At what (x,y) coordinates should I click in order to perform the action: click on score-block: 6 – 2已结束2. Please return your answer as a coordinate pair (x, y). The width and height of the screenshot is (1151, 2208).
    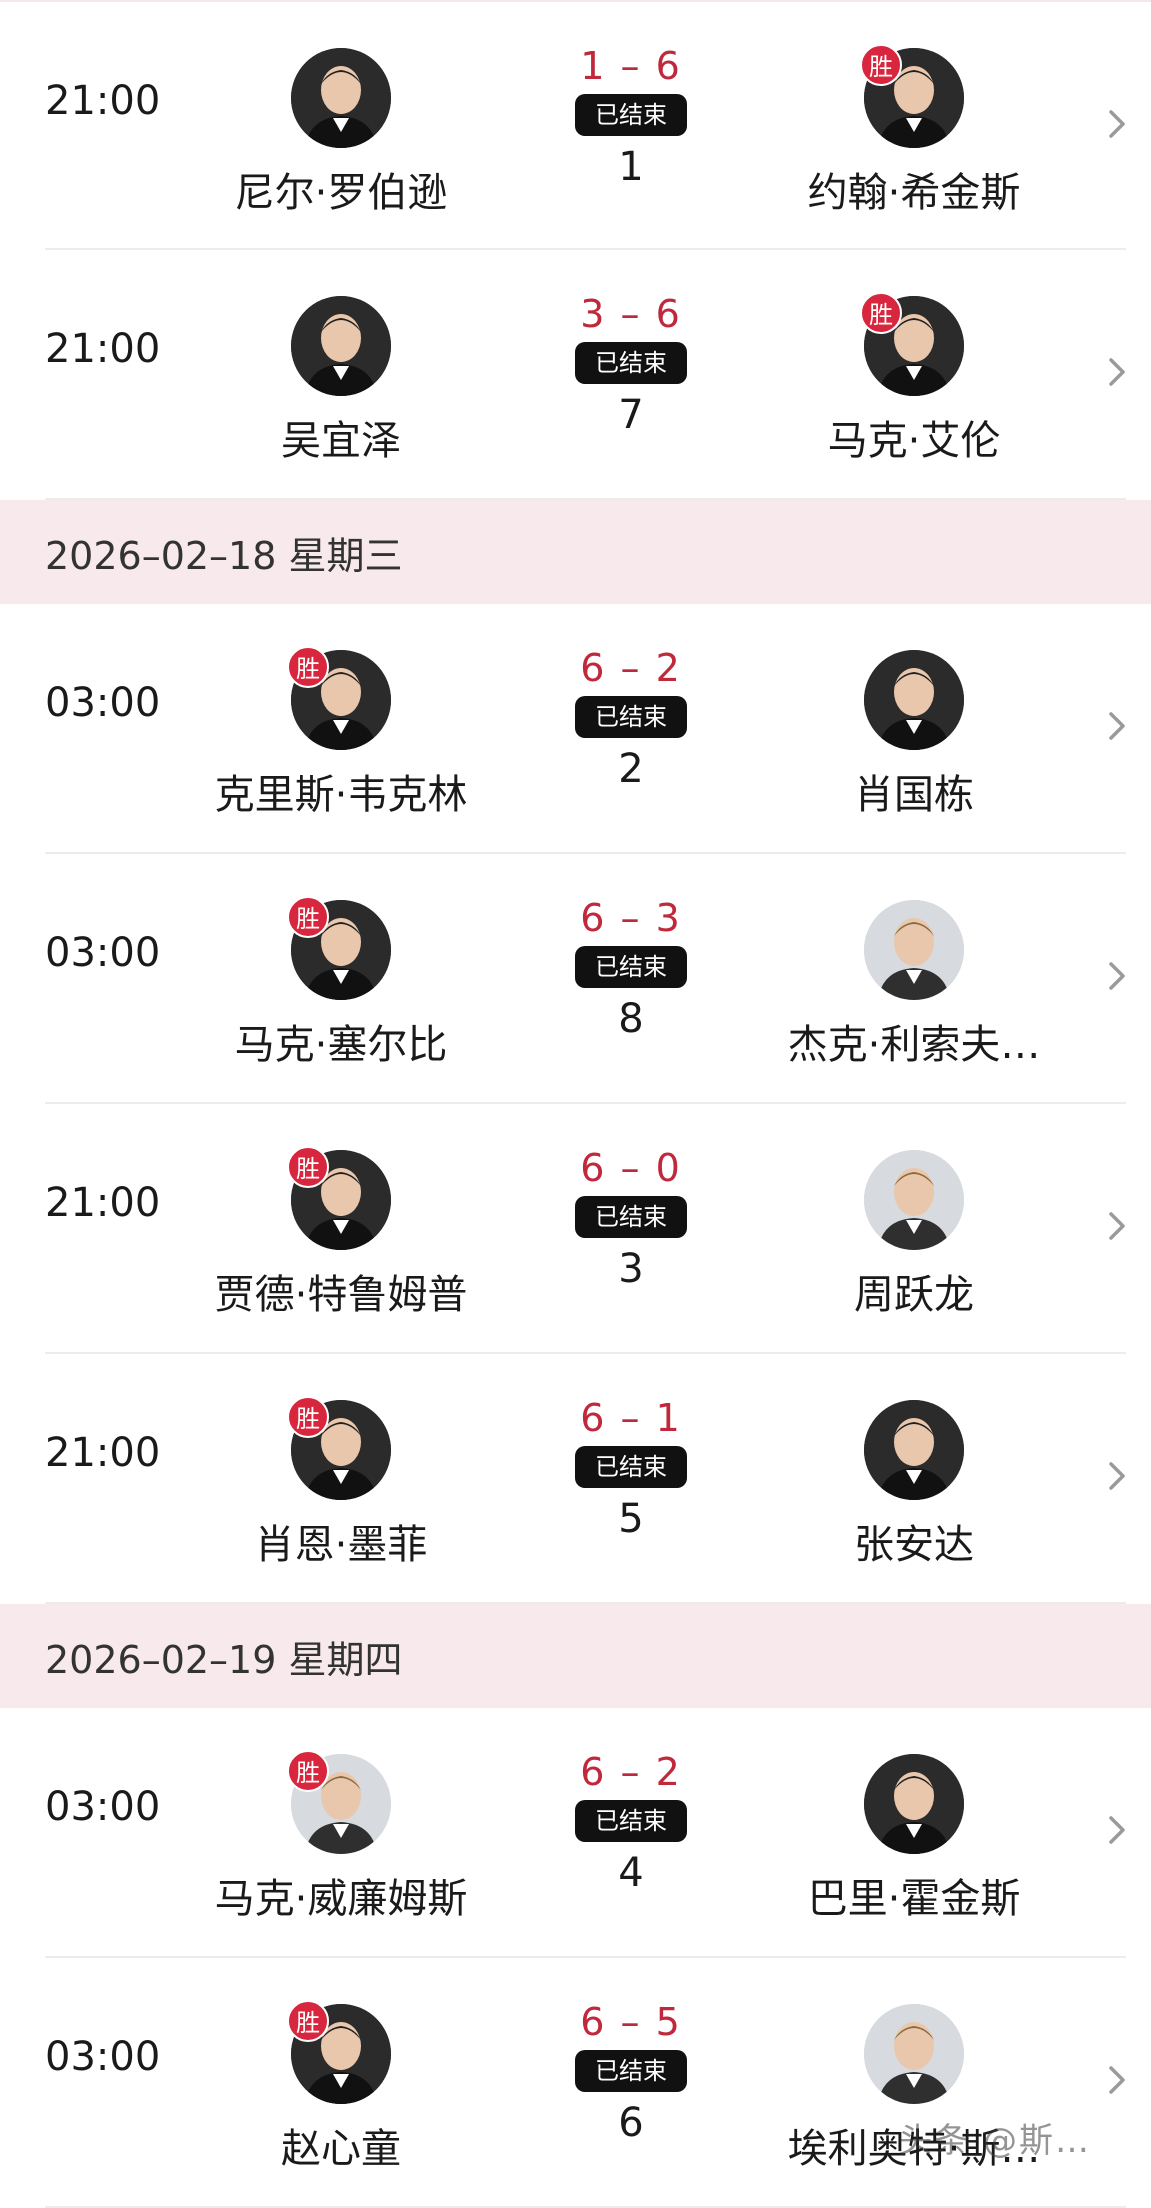
    Looking at the image, I should click on (631, 718).